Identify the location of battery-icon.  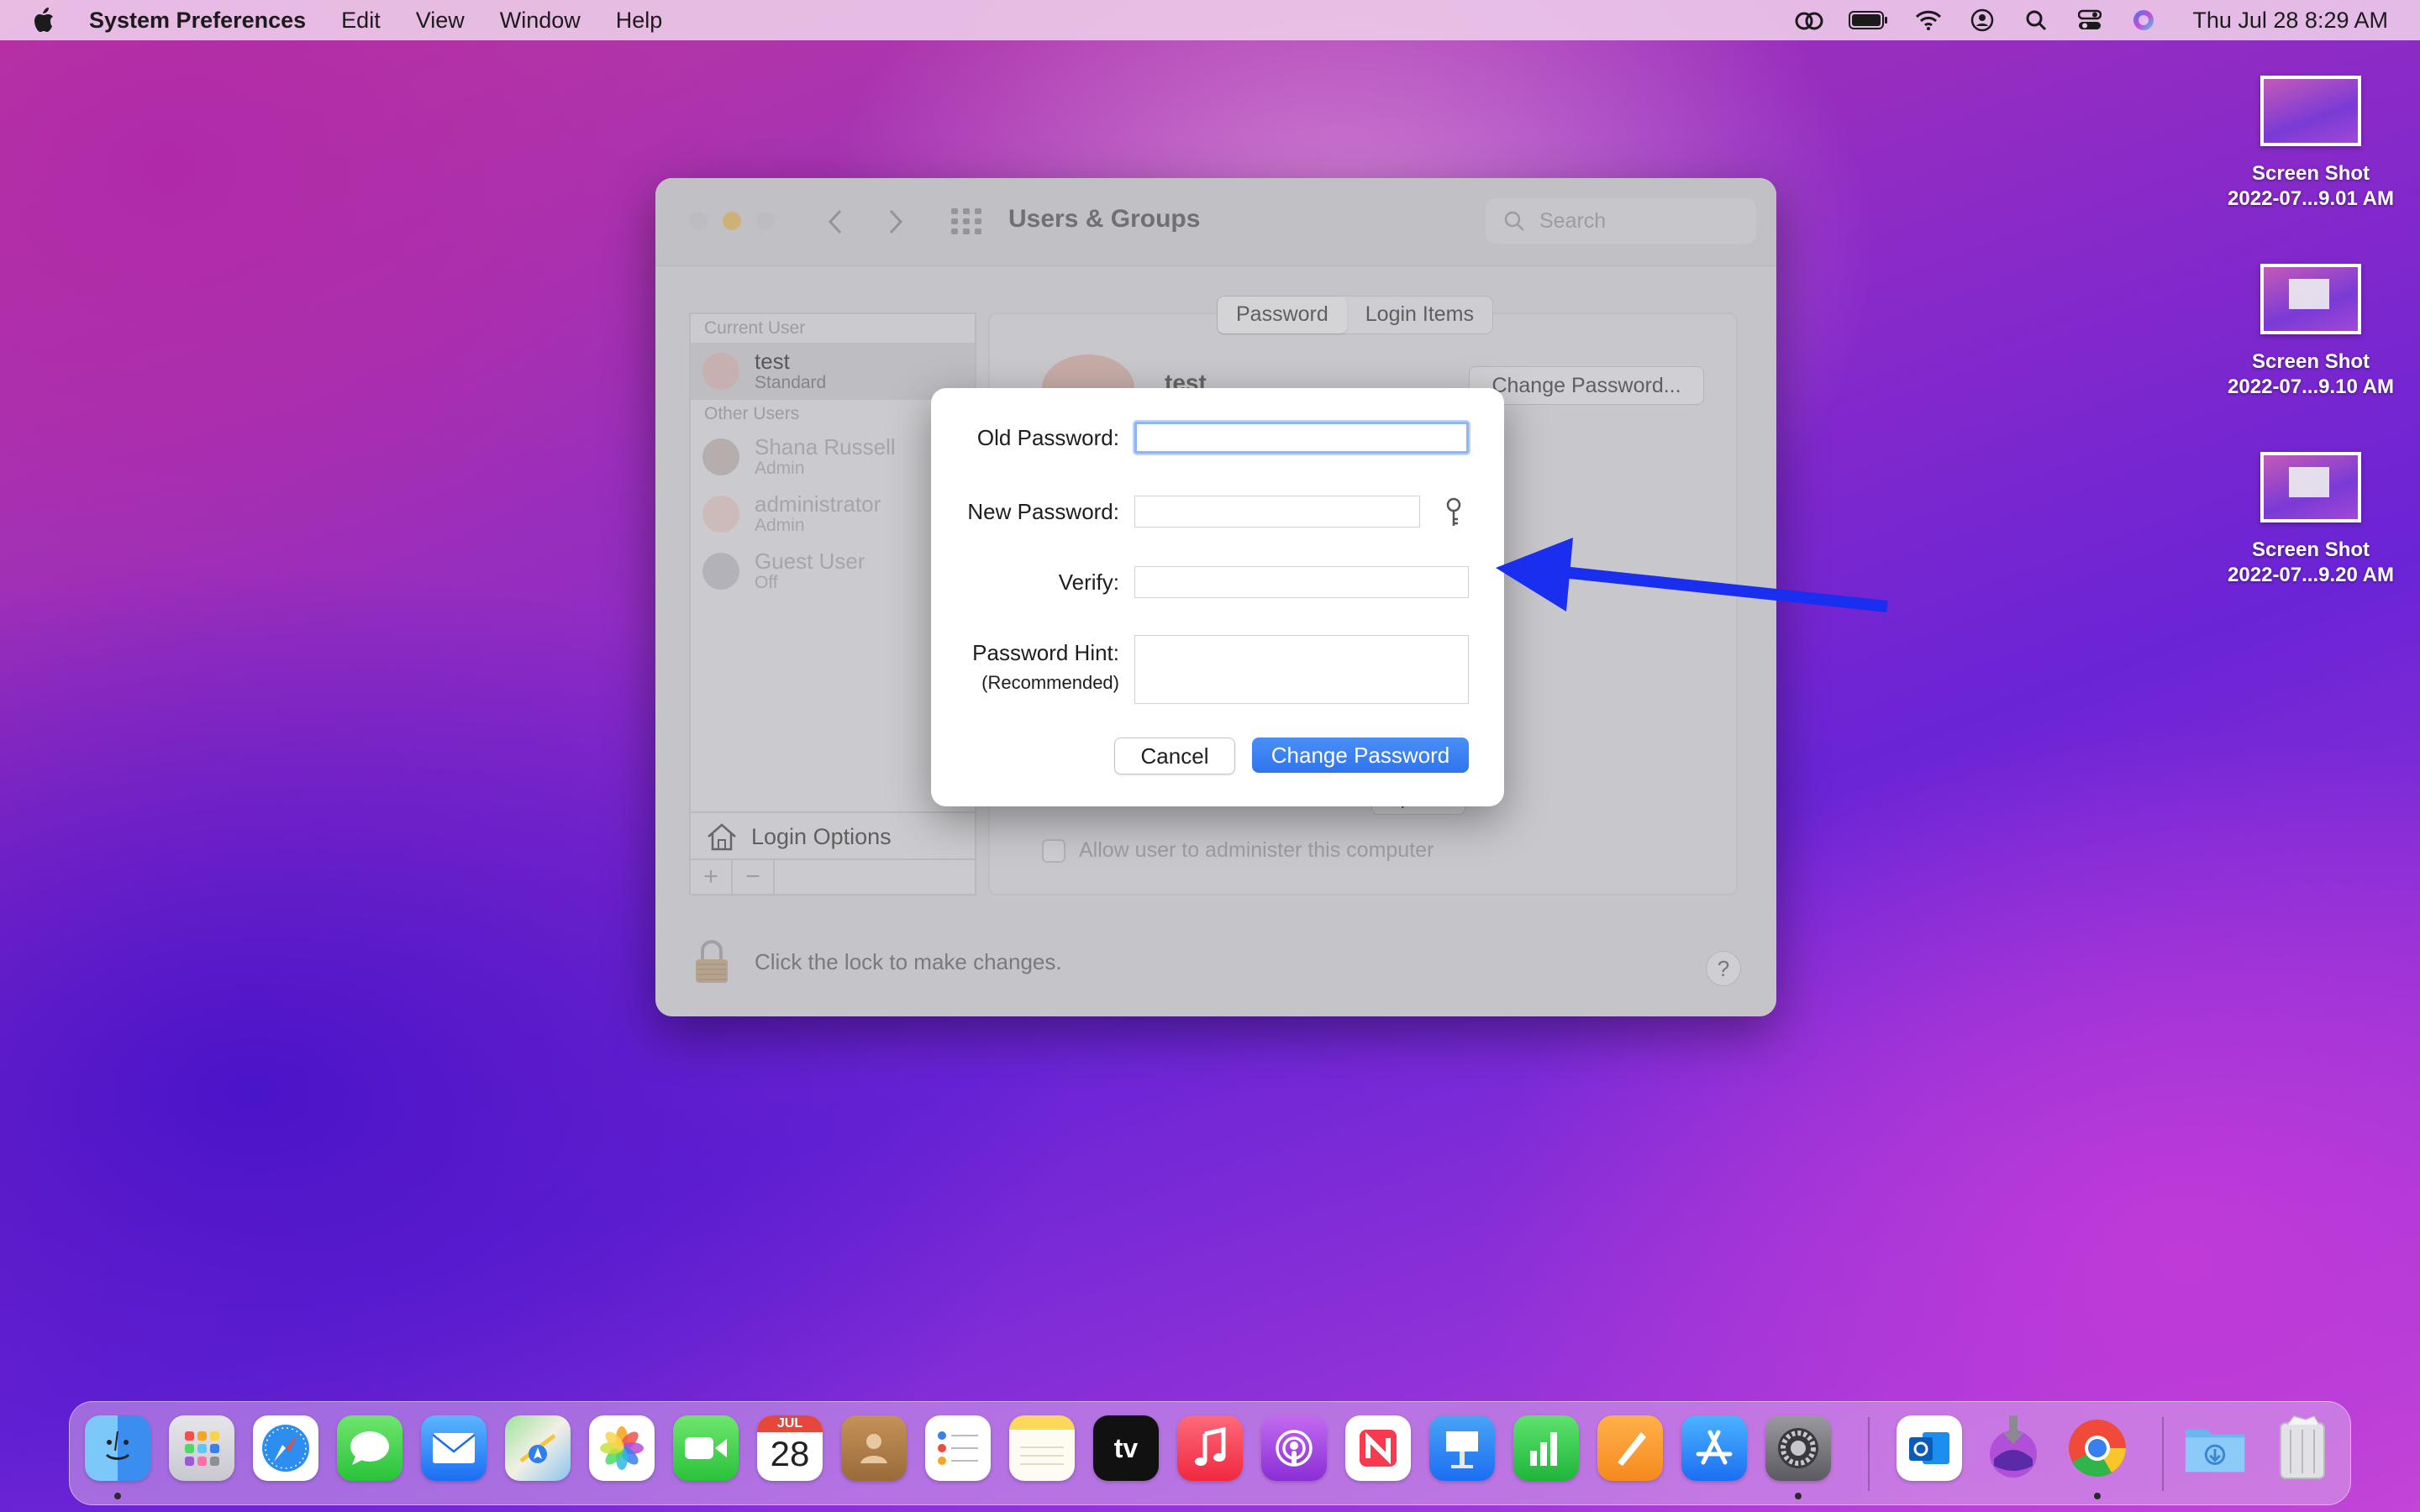
(1869, 20).